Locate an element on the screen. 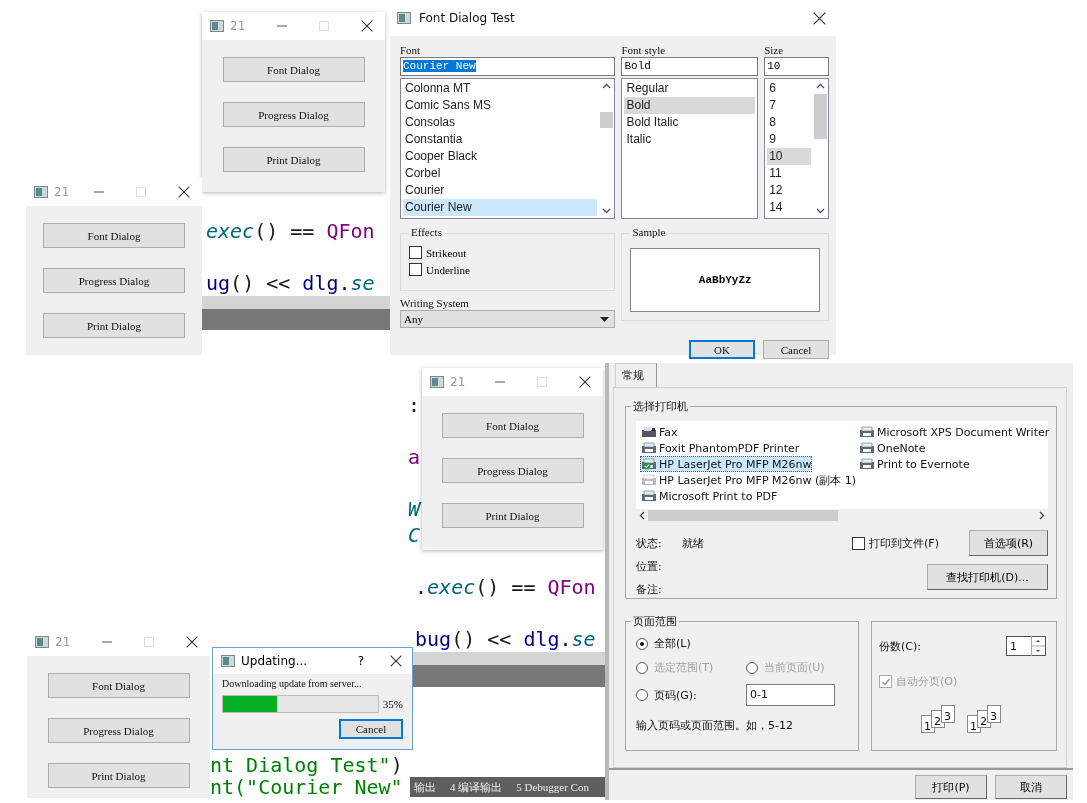  output-tab: 输出 is located at coordinates (425, 787).